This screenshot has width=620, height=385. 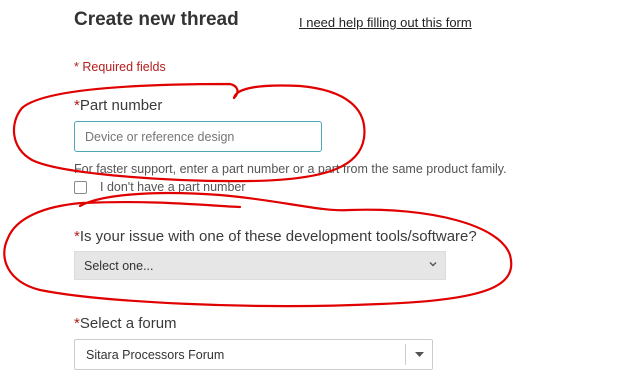 What do you see at coordinates (405, 354) in the screenshot?
I see `select-divider` at bounding box center [405, 354].